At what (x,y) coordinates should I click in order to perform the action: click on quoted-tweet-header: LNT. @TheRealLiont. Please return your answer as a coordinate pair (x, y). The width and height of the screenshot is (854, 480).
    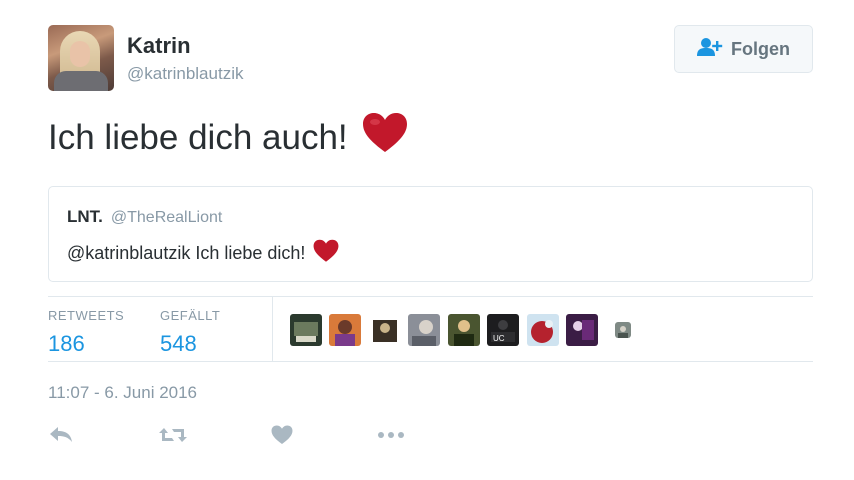
    Looking at the image, I should click on (144, 217).